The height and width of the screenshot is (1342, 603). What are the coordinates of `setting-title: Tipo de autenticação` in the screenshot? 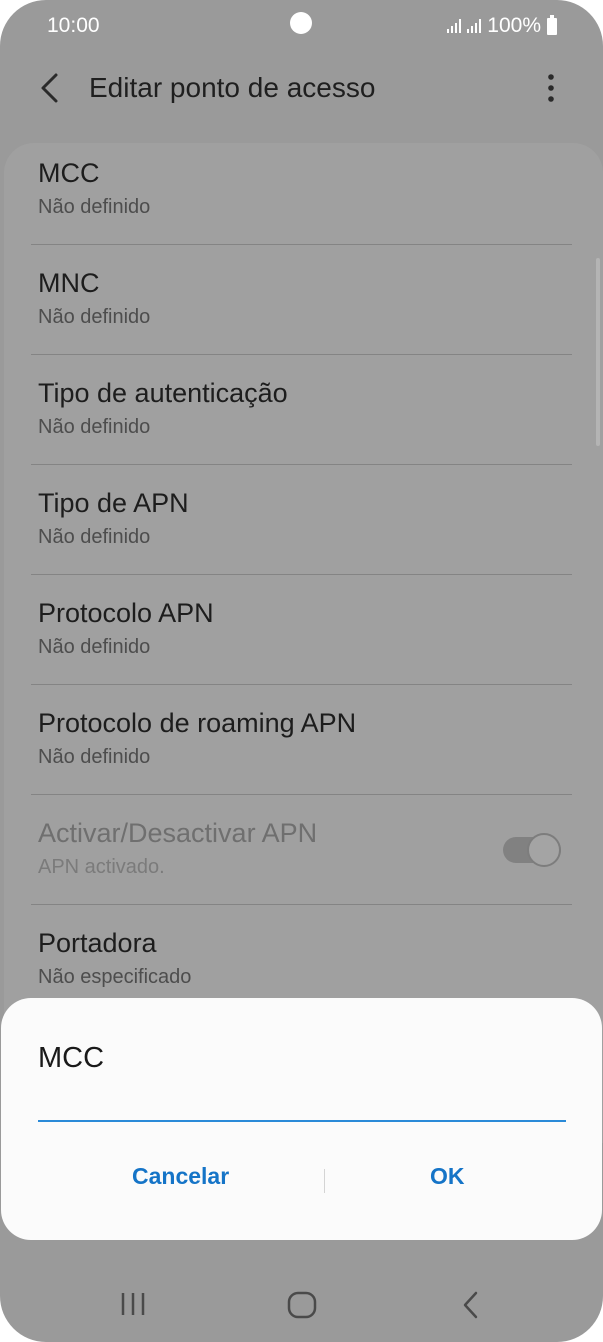 It's located at (163, 393).